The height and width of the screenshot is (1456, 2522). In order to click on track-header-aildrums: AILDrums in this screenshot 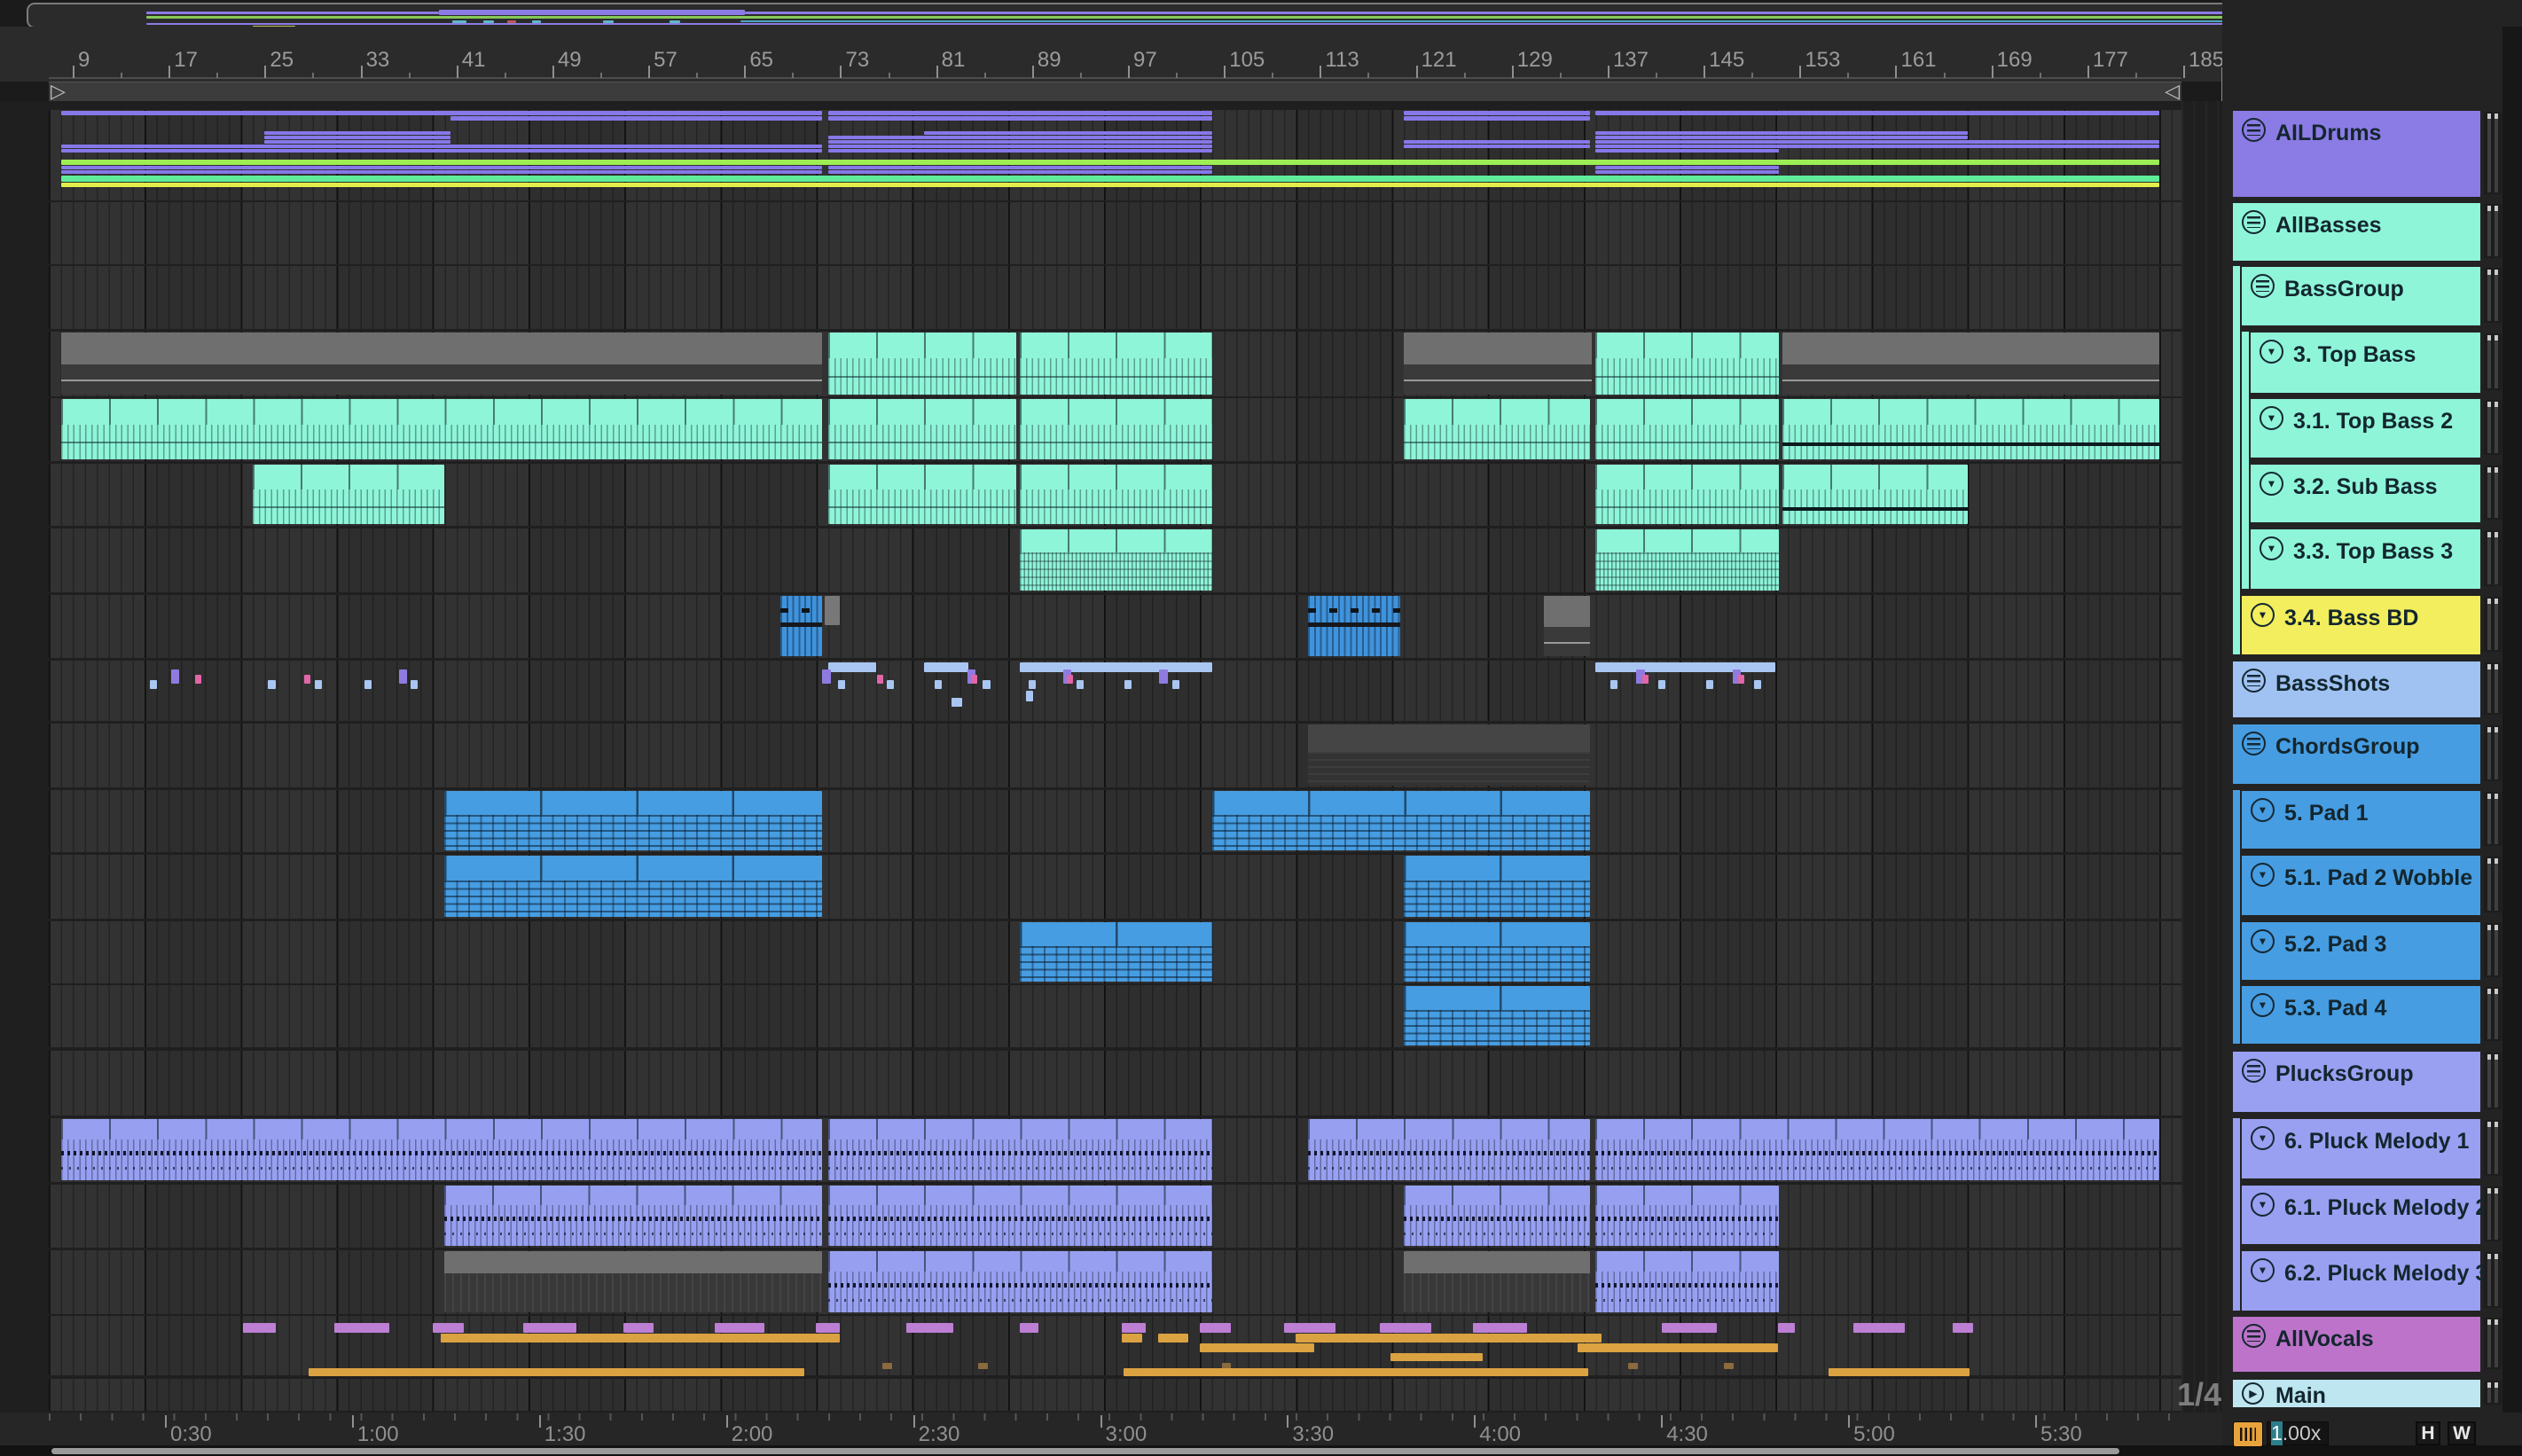, I will do `click(2356, 154)`.